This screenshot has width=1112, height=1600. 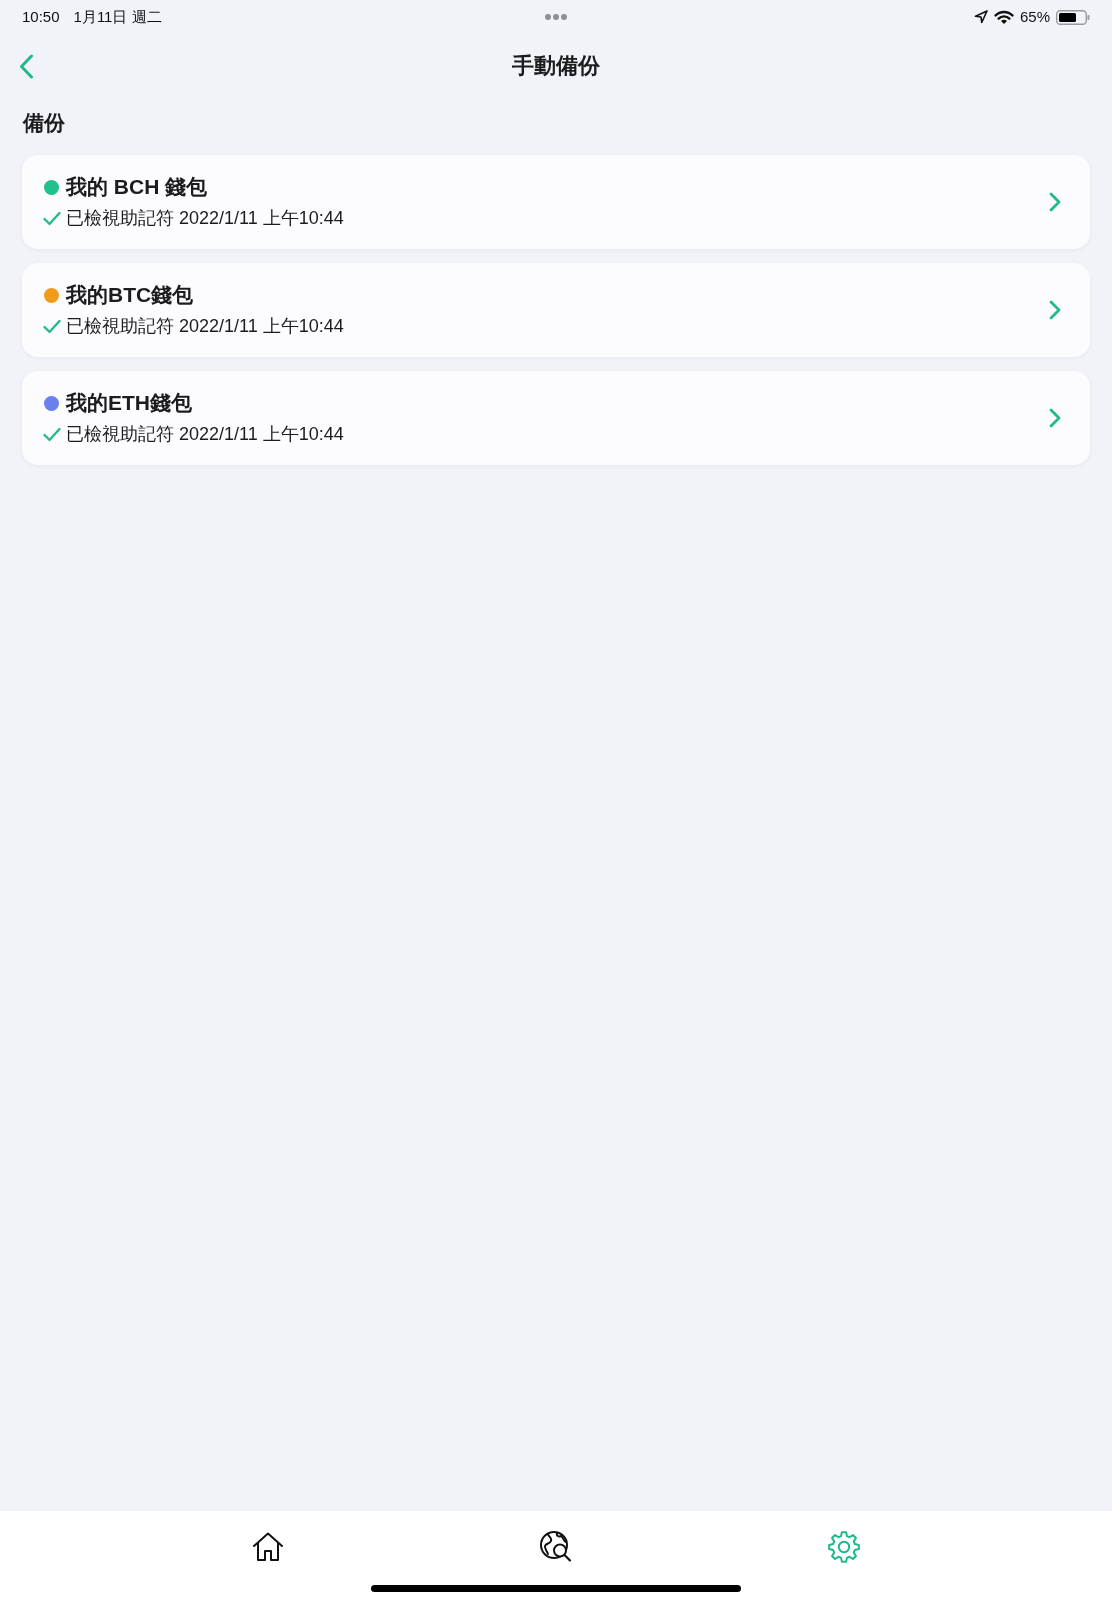 I want to click on more-icon, so click(x=556, y=17).